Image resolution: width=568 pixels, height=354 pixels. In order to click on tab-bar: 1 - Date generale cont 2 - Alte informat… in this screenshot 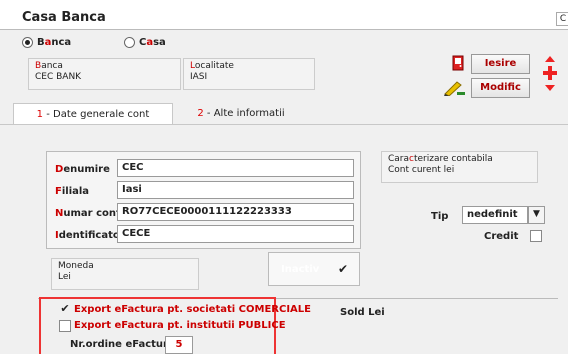, I will do `click(284, 114)`.